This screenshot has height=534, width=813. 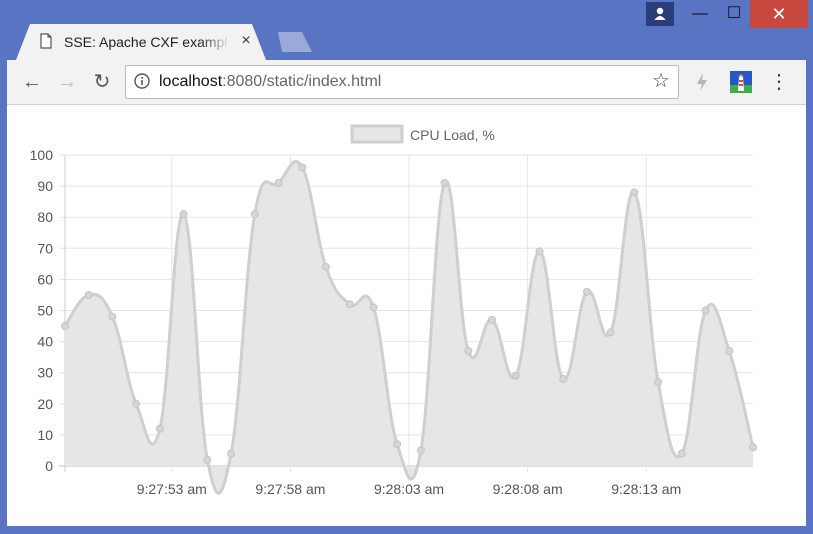 I want to click on url-host: localhost, so click(x=191, y=81).